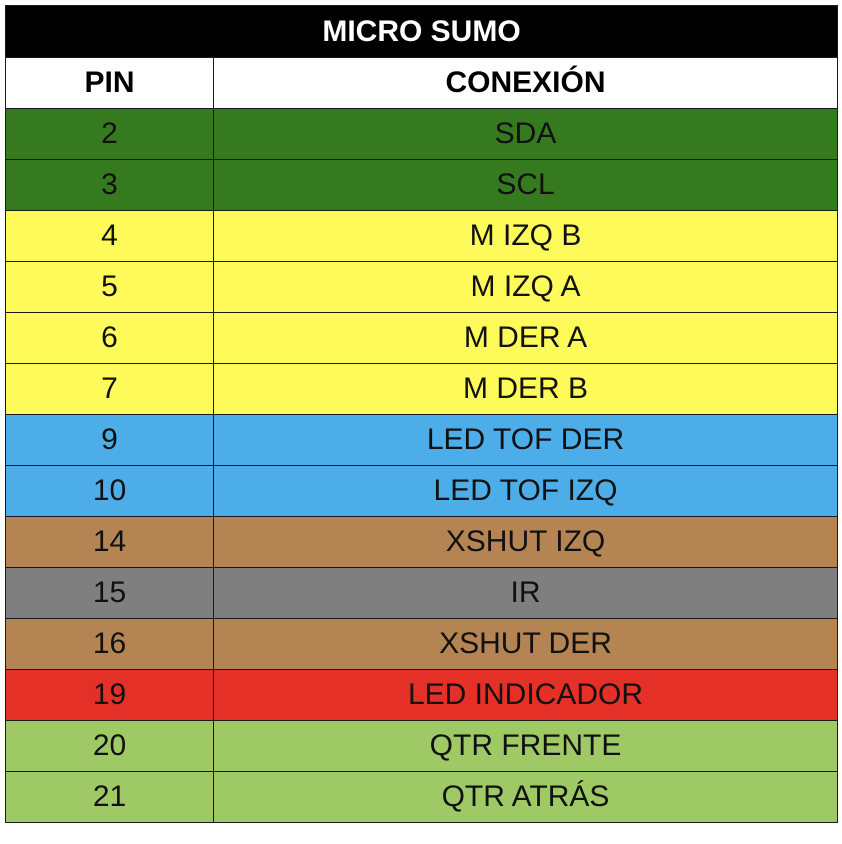  I want to click on pin-cell: 9, so click(109, 440).